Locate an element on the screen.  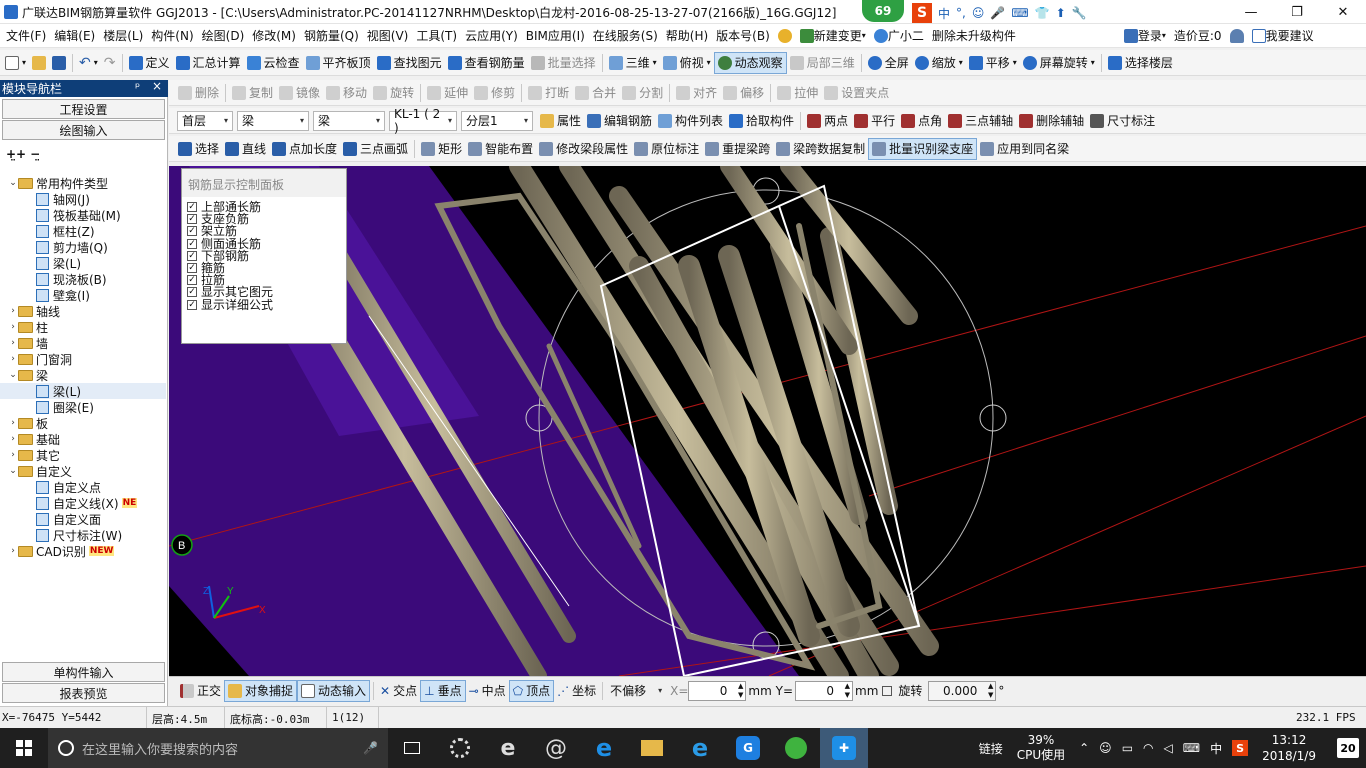
draw-tool-button: 直线 is located at coordinates (245, 149).